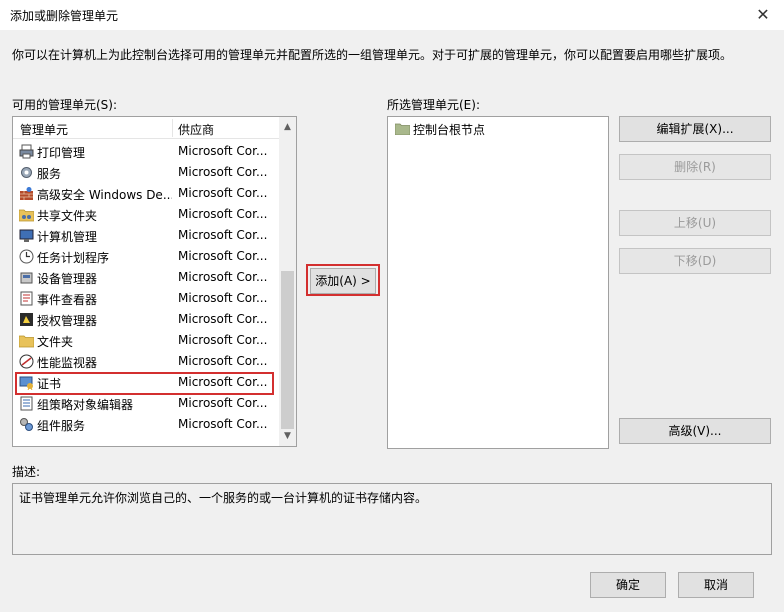 The image size is (784, 612). Describe the element at coordinates (716, 585) in the screenshot. I see `cancel-button: 取消` at that location.